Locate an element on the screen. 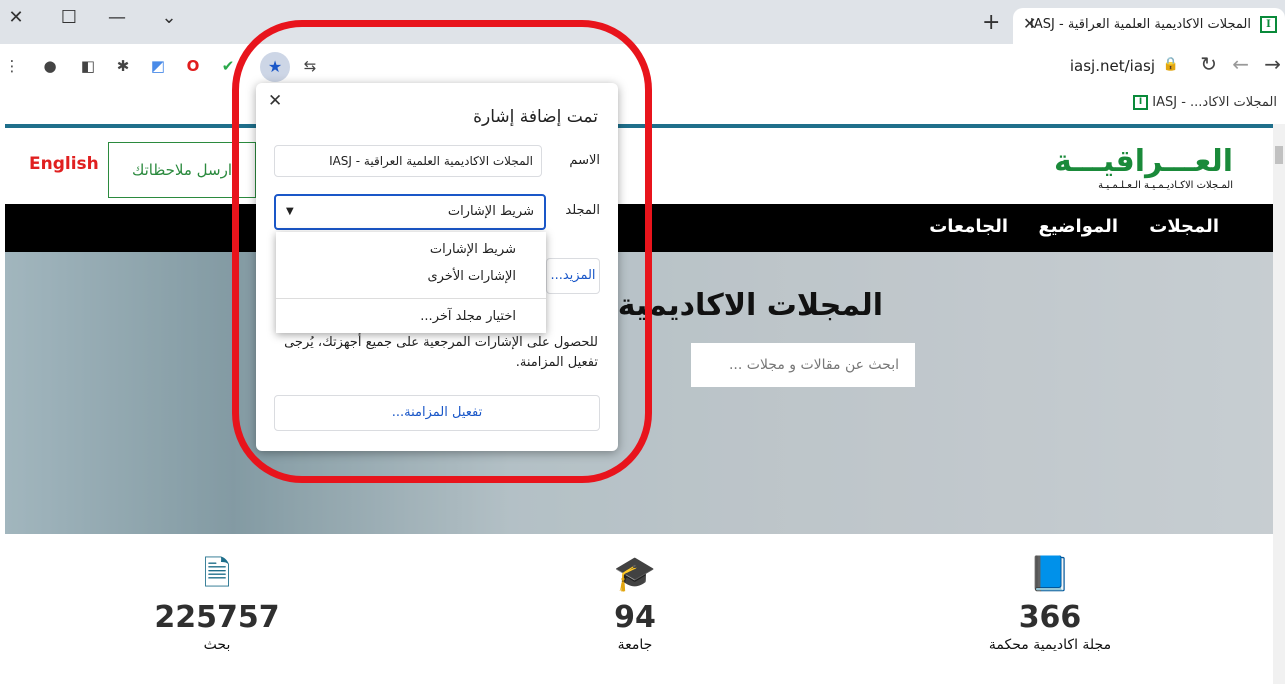  translate-extension-icon: ◩ is located at coordinates (158, 66).